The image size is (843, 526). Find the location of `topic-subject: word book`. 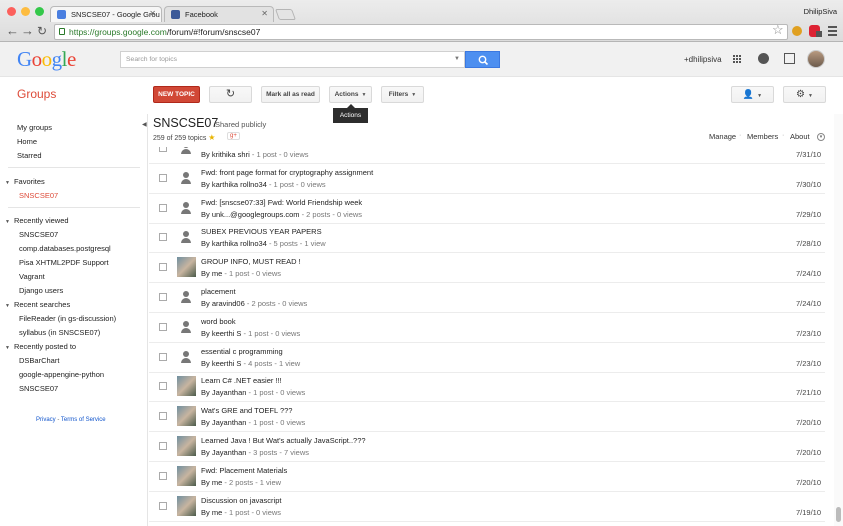

topic-subject: word book is located at coordinates (218, 321).